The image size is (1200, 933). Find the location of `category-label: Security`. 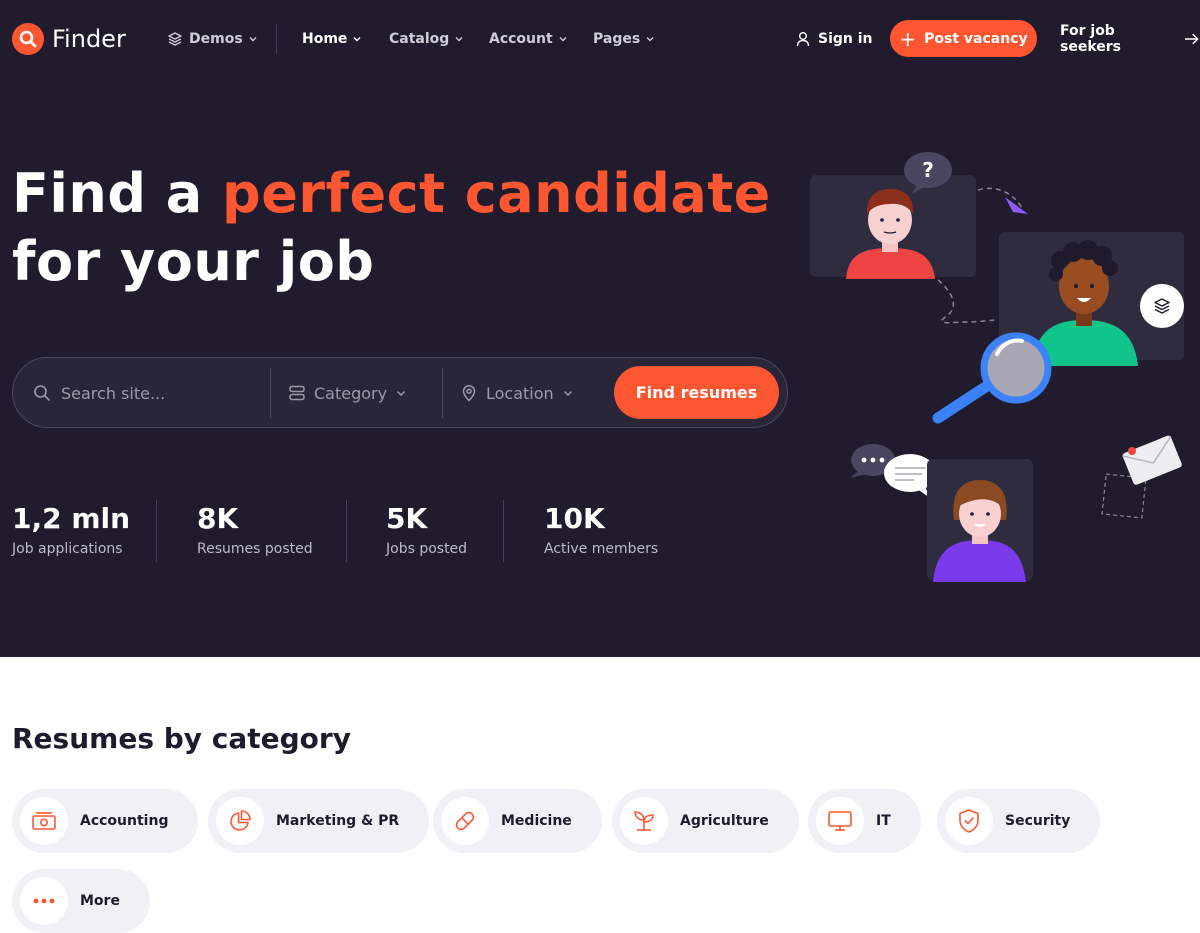

category-label: Security is located at coordinates (1038, 821).